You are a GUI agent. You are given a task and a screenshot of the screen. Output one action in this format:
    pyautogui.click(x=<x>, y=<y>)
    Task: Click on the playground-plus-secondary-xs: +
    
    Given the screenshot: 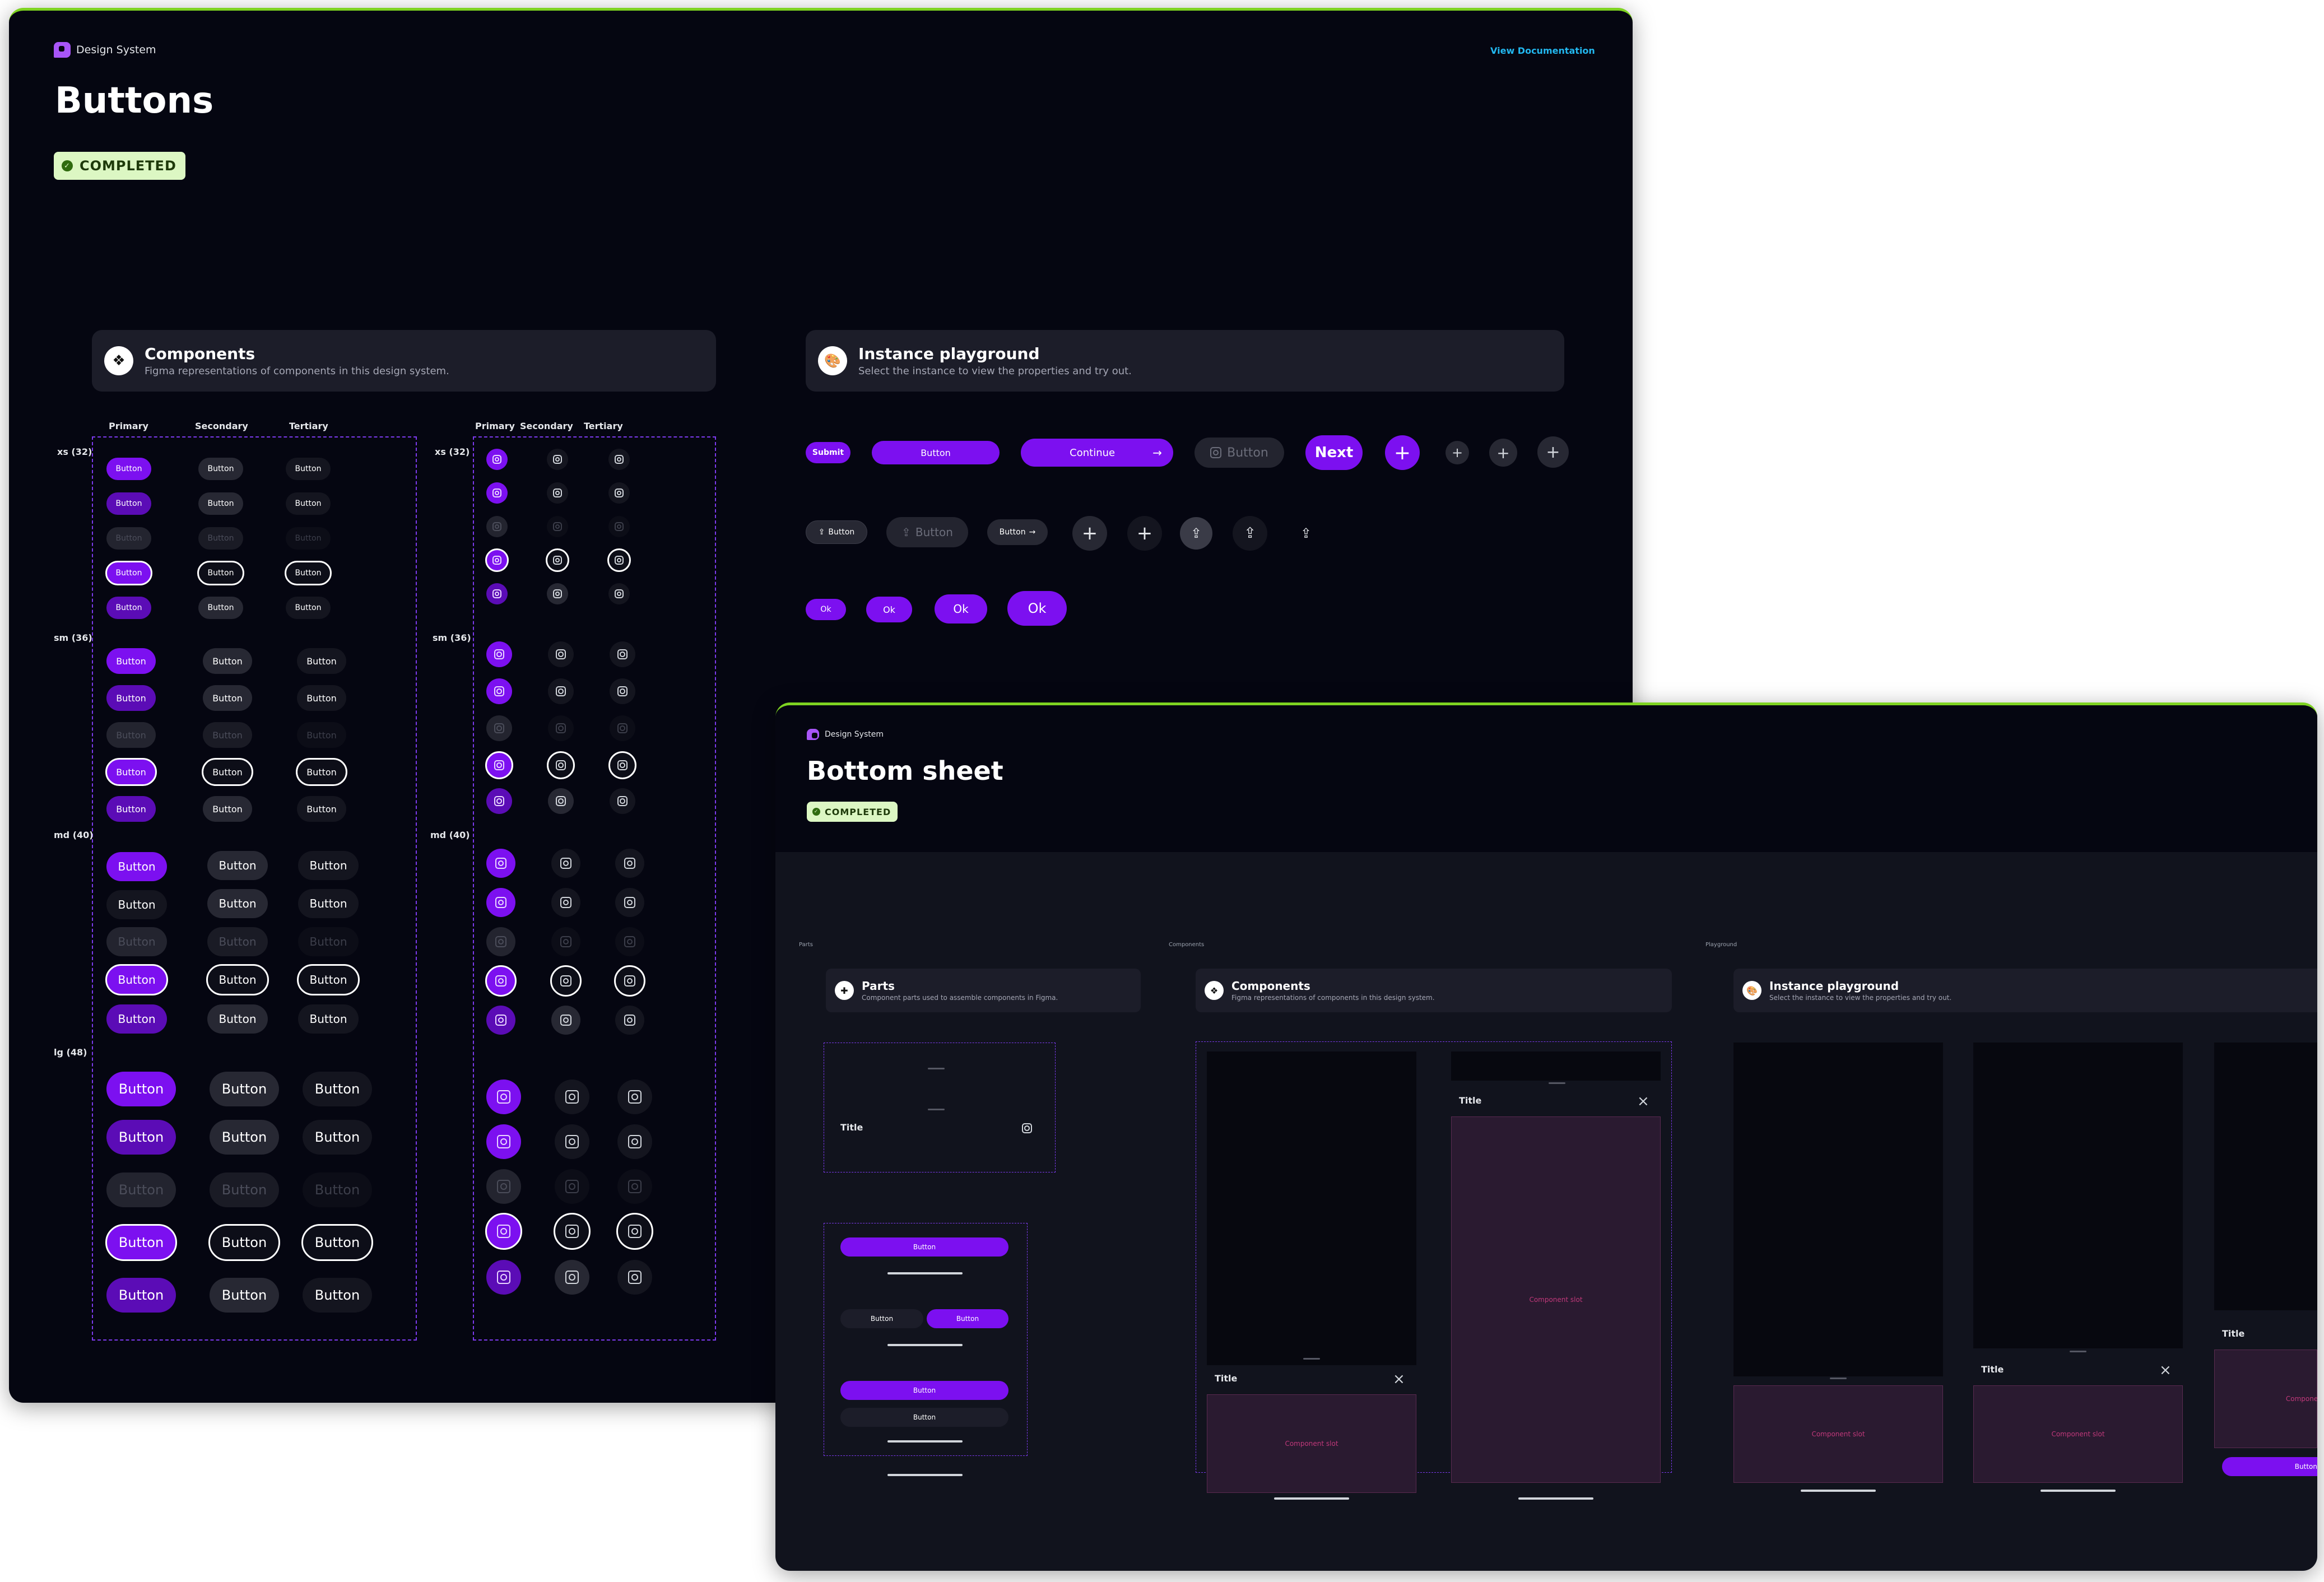 What is the action you would take?
    pyautogui.click(x=1457, y=452)
    